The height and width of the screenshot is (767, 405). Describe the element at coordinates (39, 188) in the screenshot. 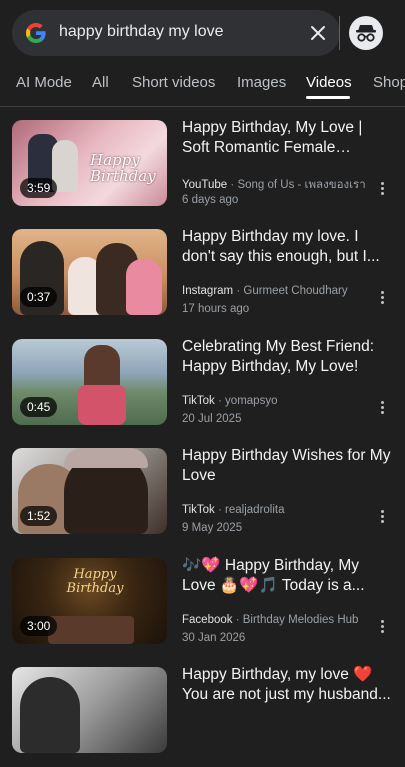

I see `video-duration: 3:59` at that location.